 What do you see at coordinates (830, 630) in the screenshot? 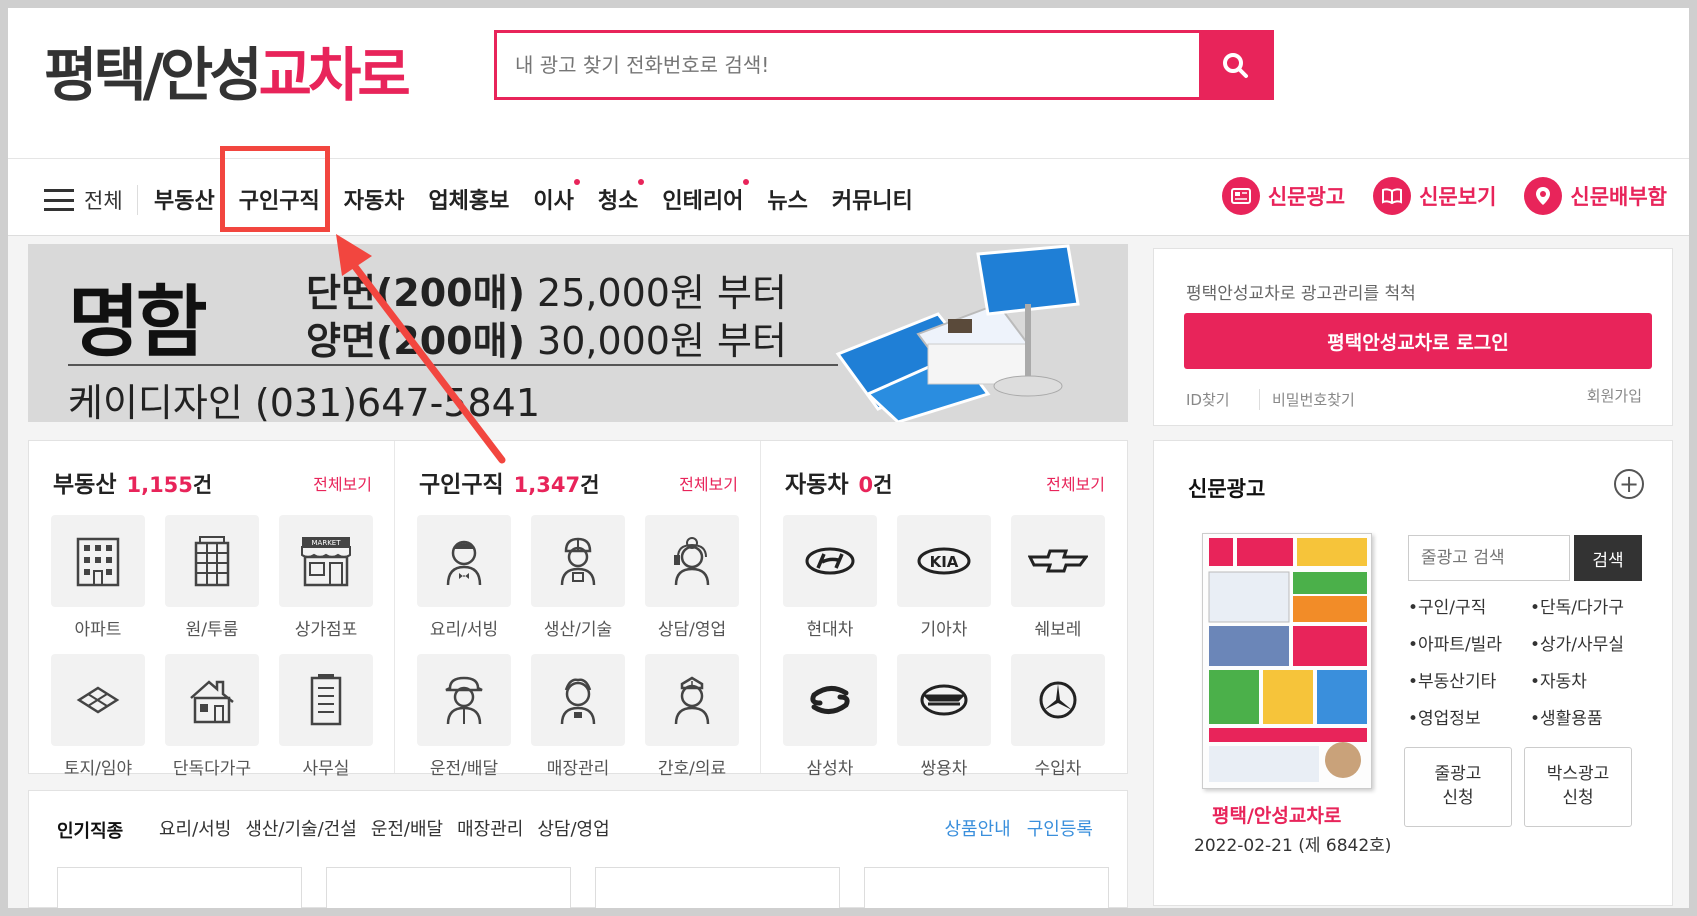
I see `tile-label: 현대차` at bounding box center [830, 630].